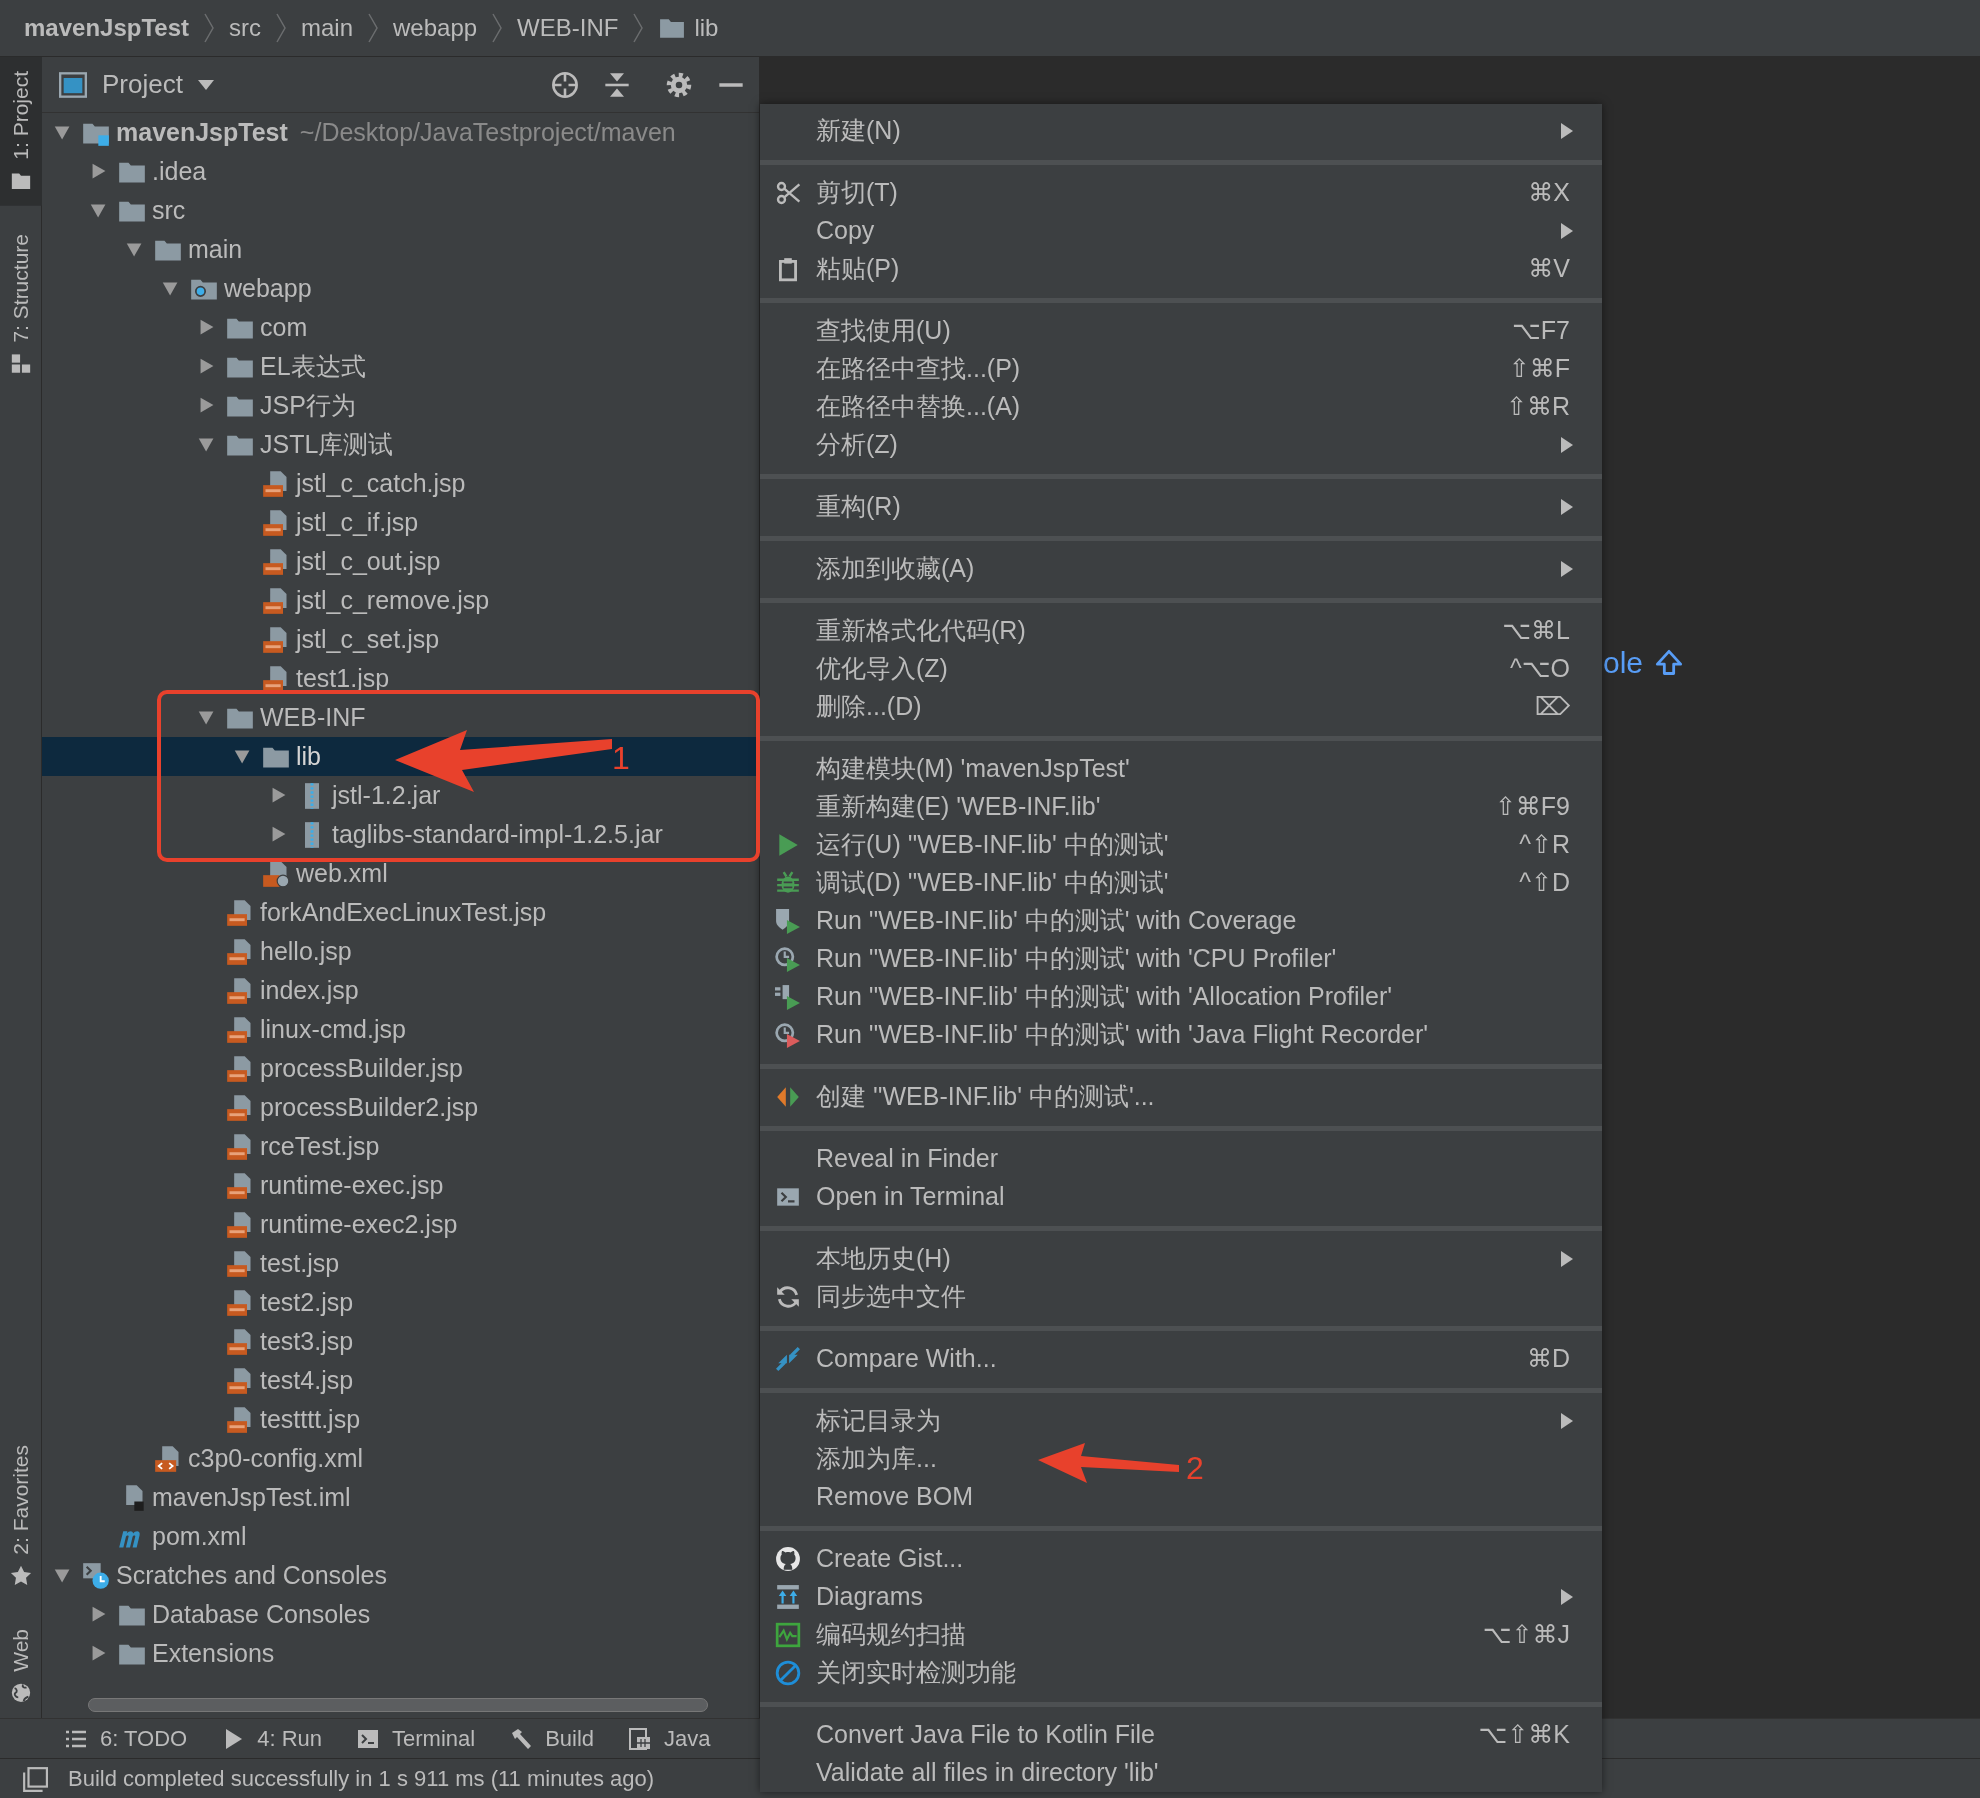 Image resolution: width=1980 pixels, height=1798 pixels. Describe the element at coordinates (307, 1341) in the screenshot. I see `tree-item: test3.jsp` at that location.